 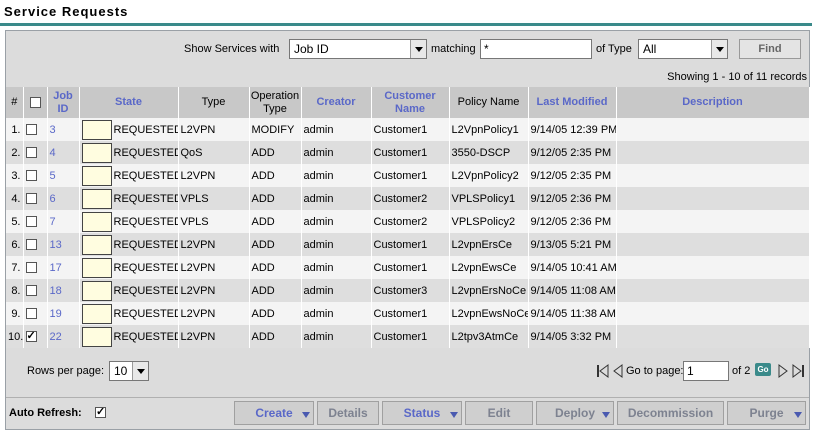 What do you see at coordinates (275, 313) in the screenshot?
I see `operation-type-cell: ADD` at bounding box center [275, 313].